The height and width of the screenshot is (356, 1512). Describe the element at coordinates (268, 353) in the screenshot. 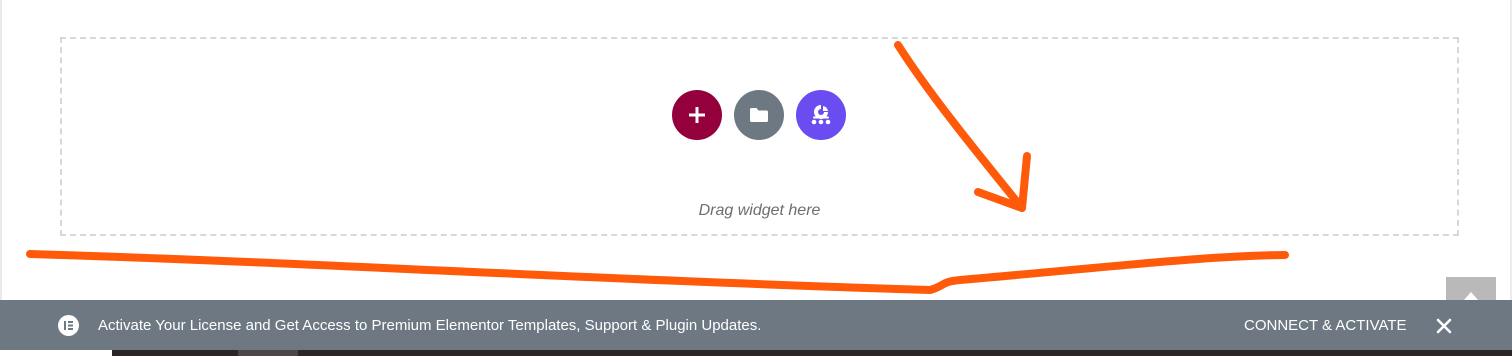

I see `page-footer-accent` at that location.